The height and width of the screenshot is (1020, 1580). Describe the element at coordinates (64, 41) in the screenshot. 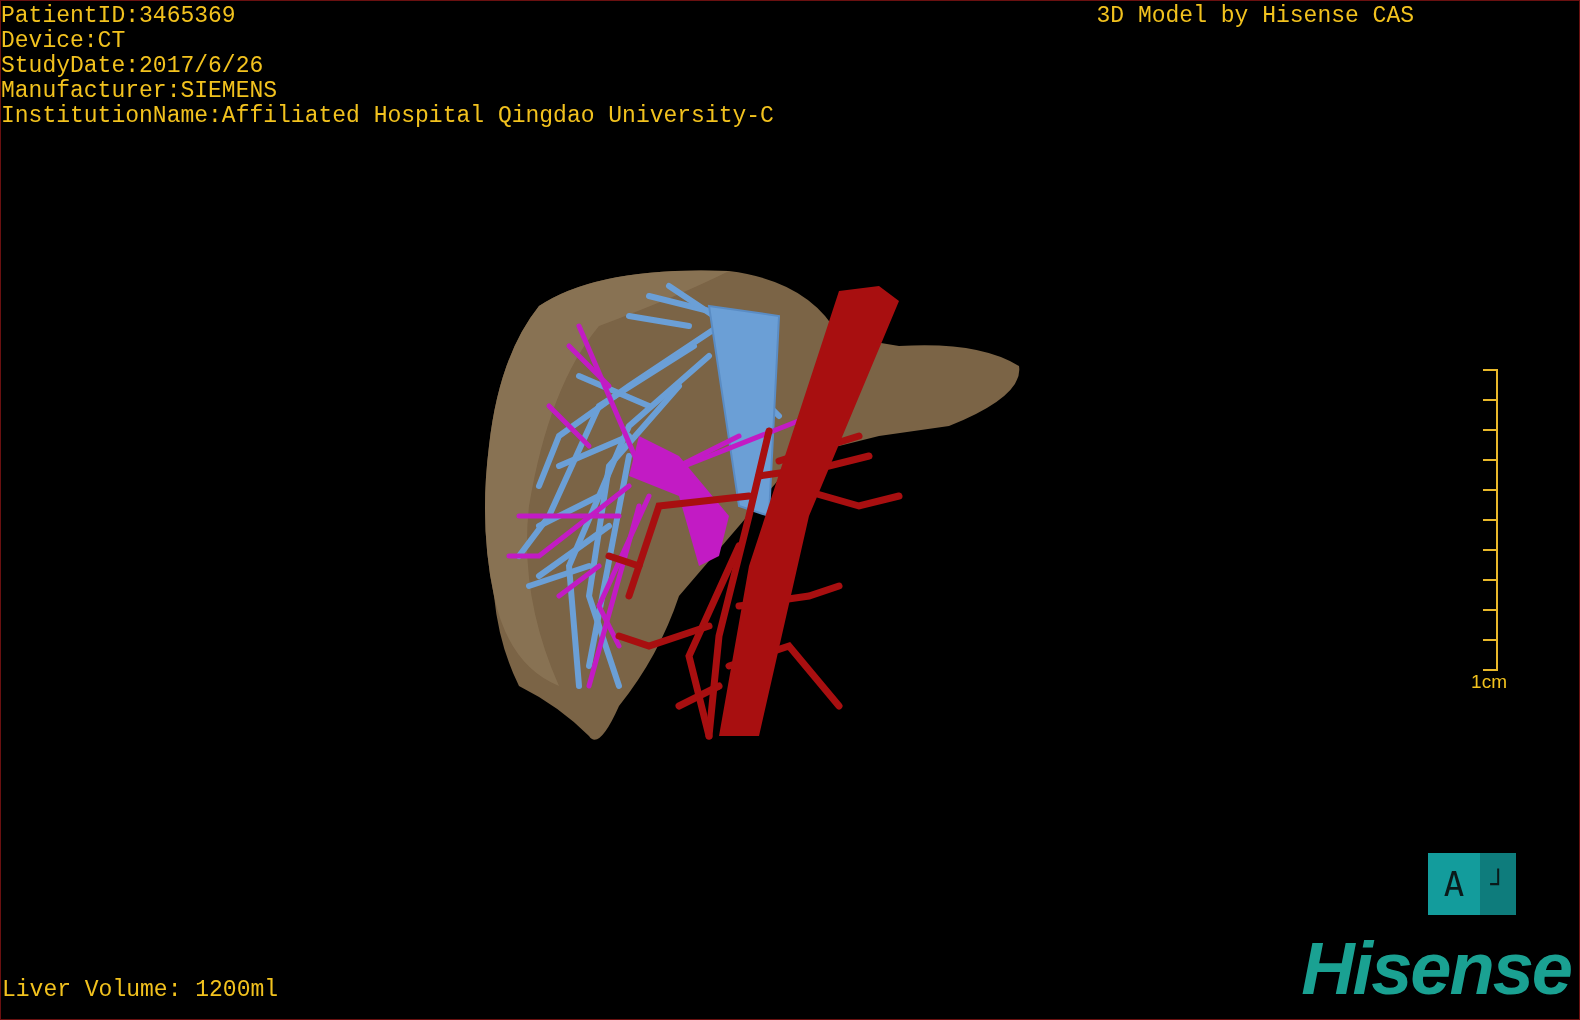

I see `study-info-text: Device:CT` at that location.